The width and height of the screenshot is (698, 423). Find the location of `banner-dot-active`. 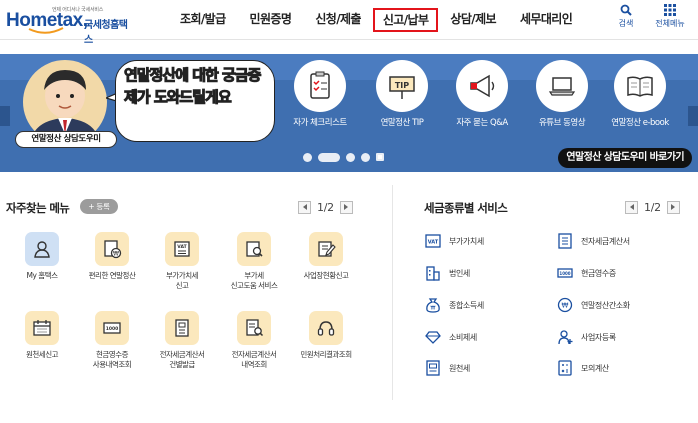

banner-dot-active is located at coordinates (329, 157).